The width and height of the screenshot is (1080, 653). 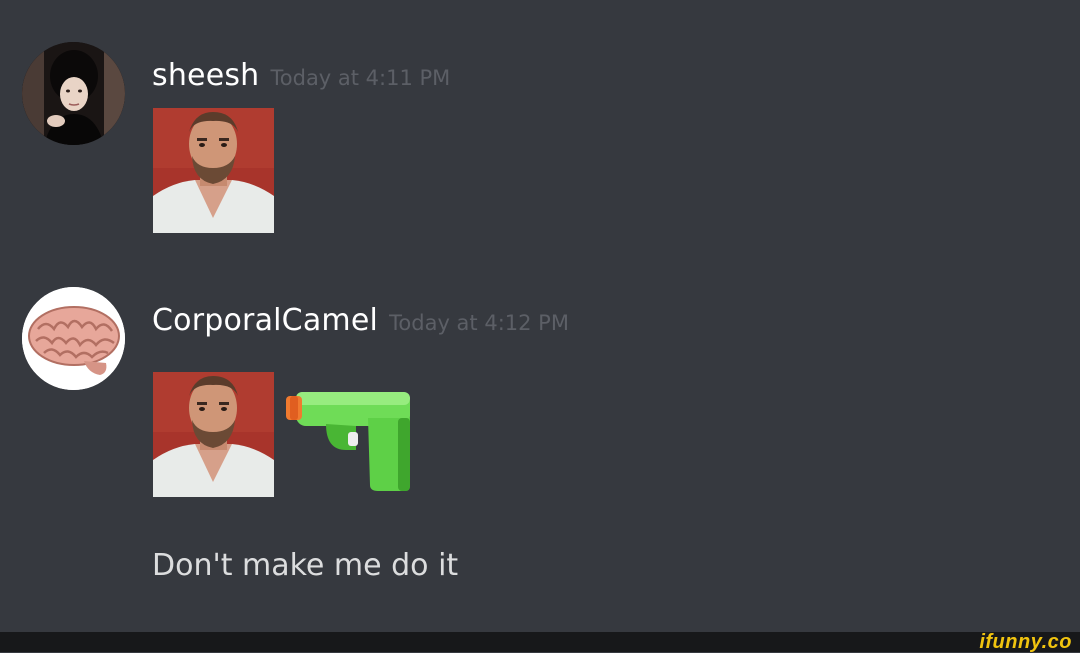 I want to click on woman-portrait-avatar-icon, so click(x=73, y=93).